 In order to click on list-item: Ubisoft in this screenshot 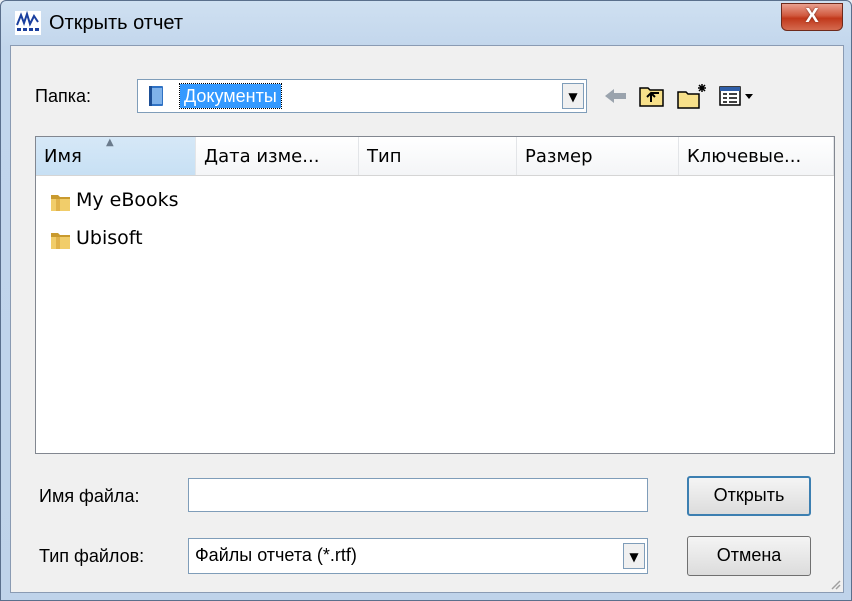, I will do `click(150, 240)`.